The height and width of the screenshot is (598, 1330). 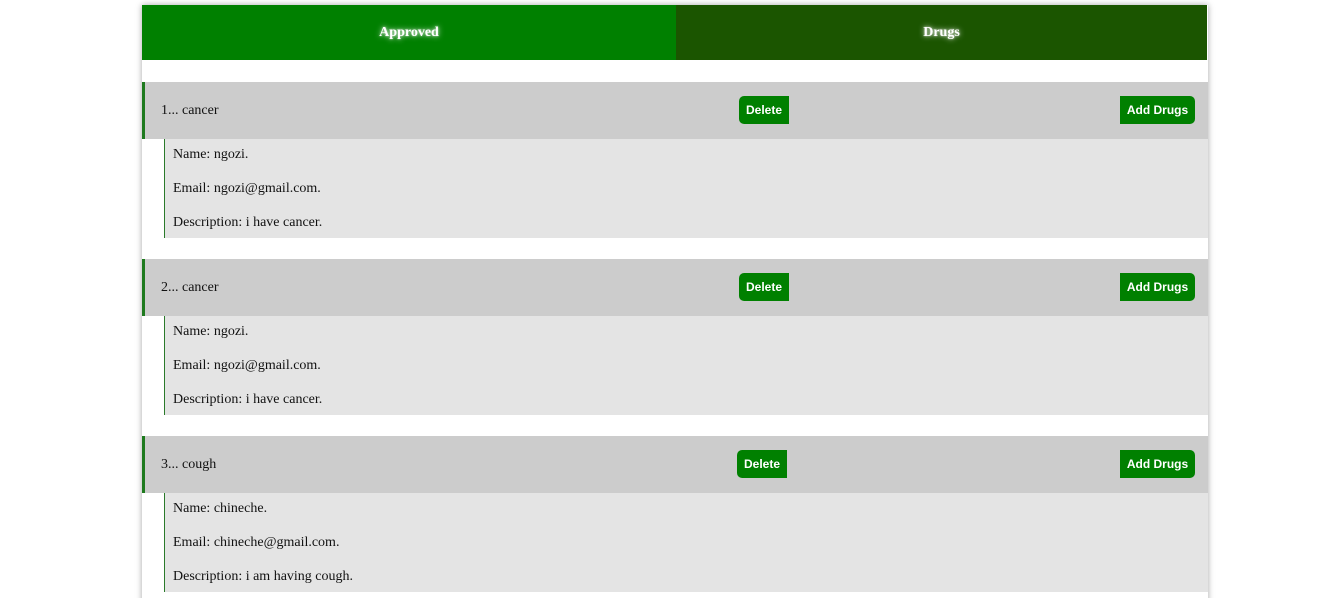 What do you see at coordinates (941, 32) in the screenshot?
I see `tab-drugs: Drugs` at bounding box center [941, 32].